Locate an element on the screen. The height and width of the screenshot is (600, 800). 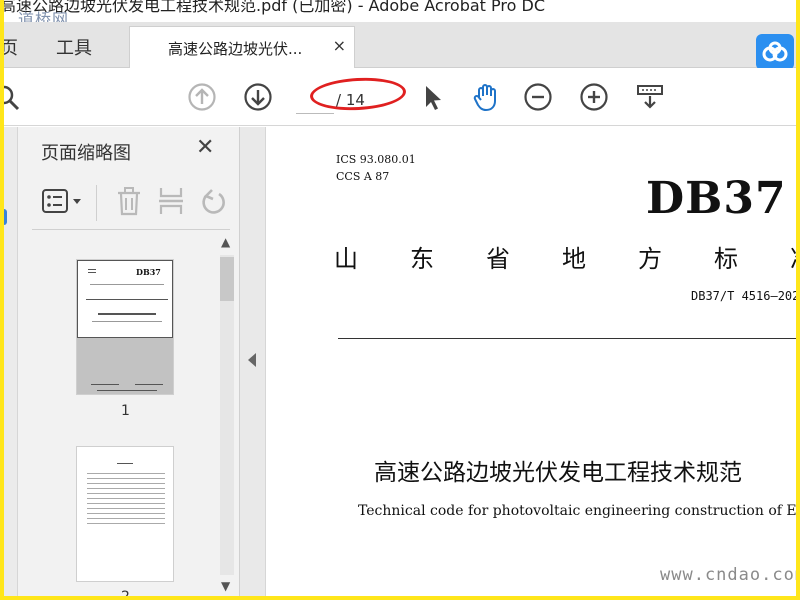
fit-page-icon is located at coordinates (650, 97).